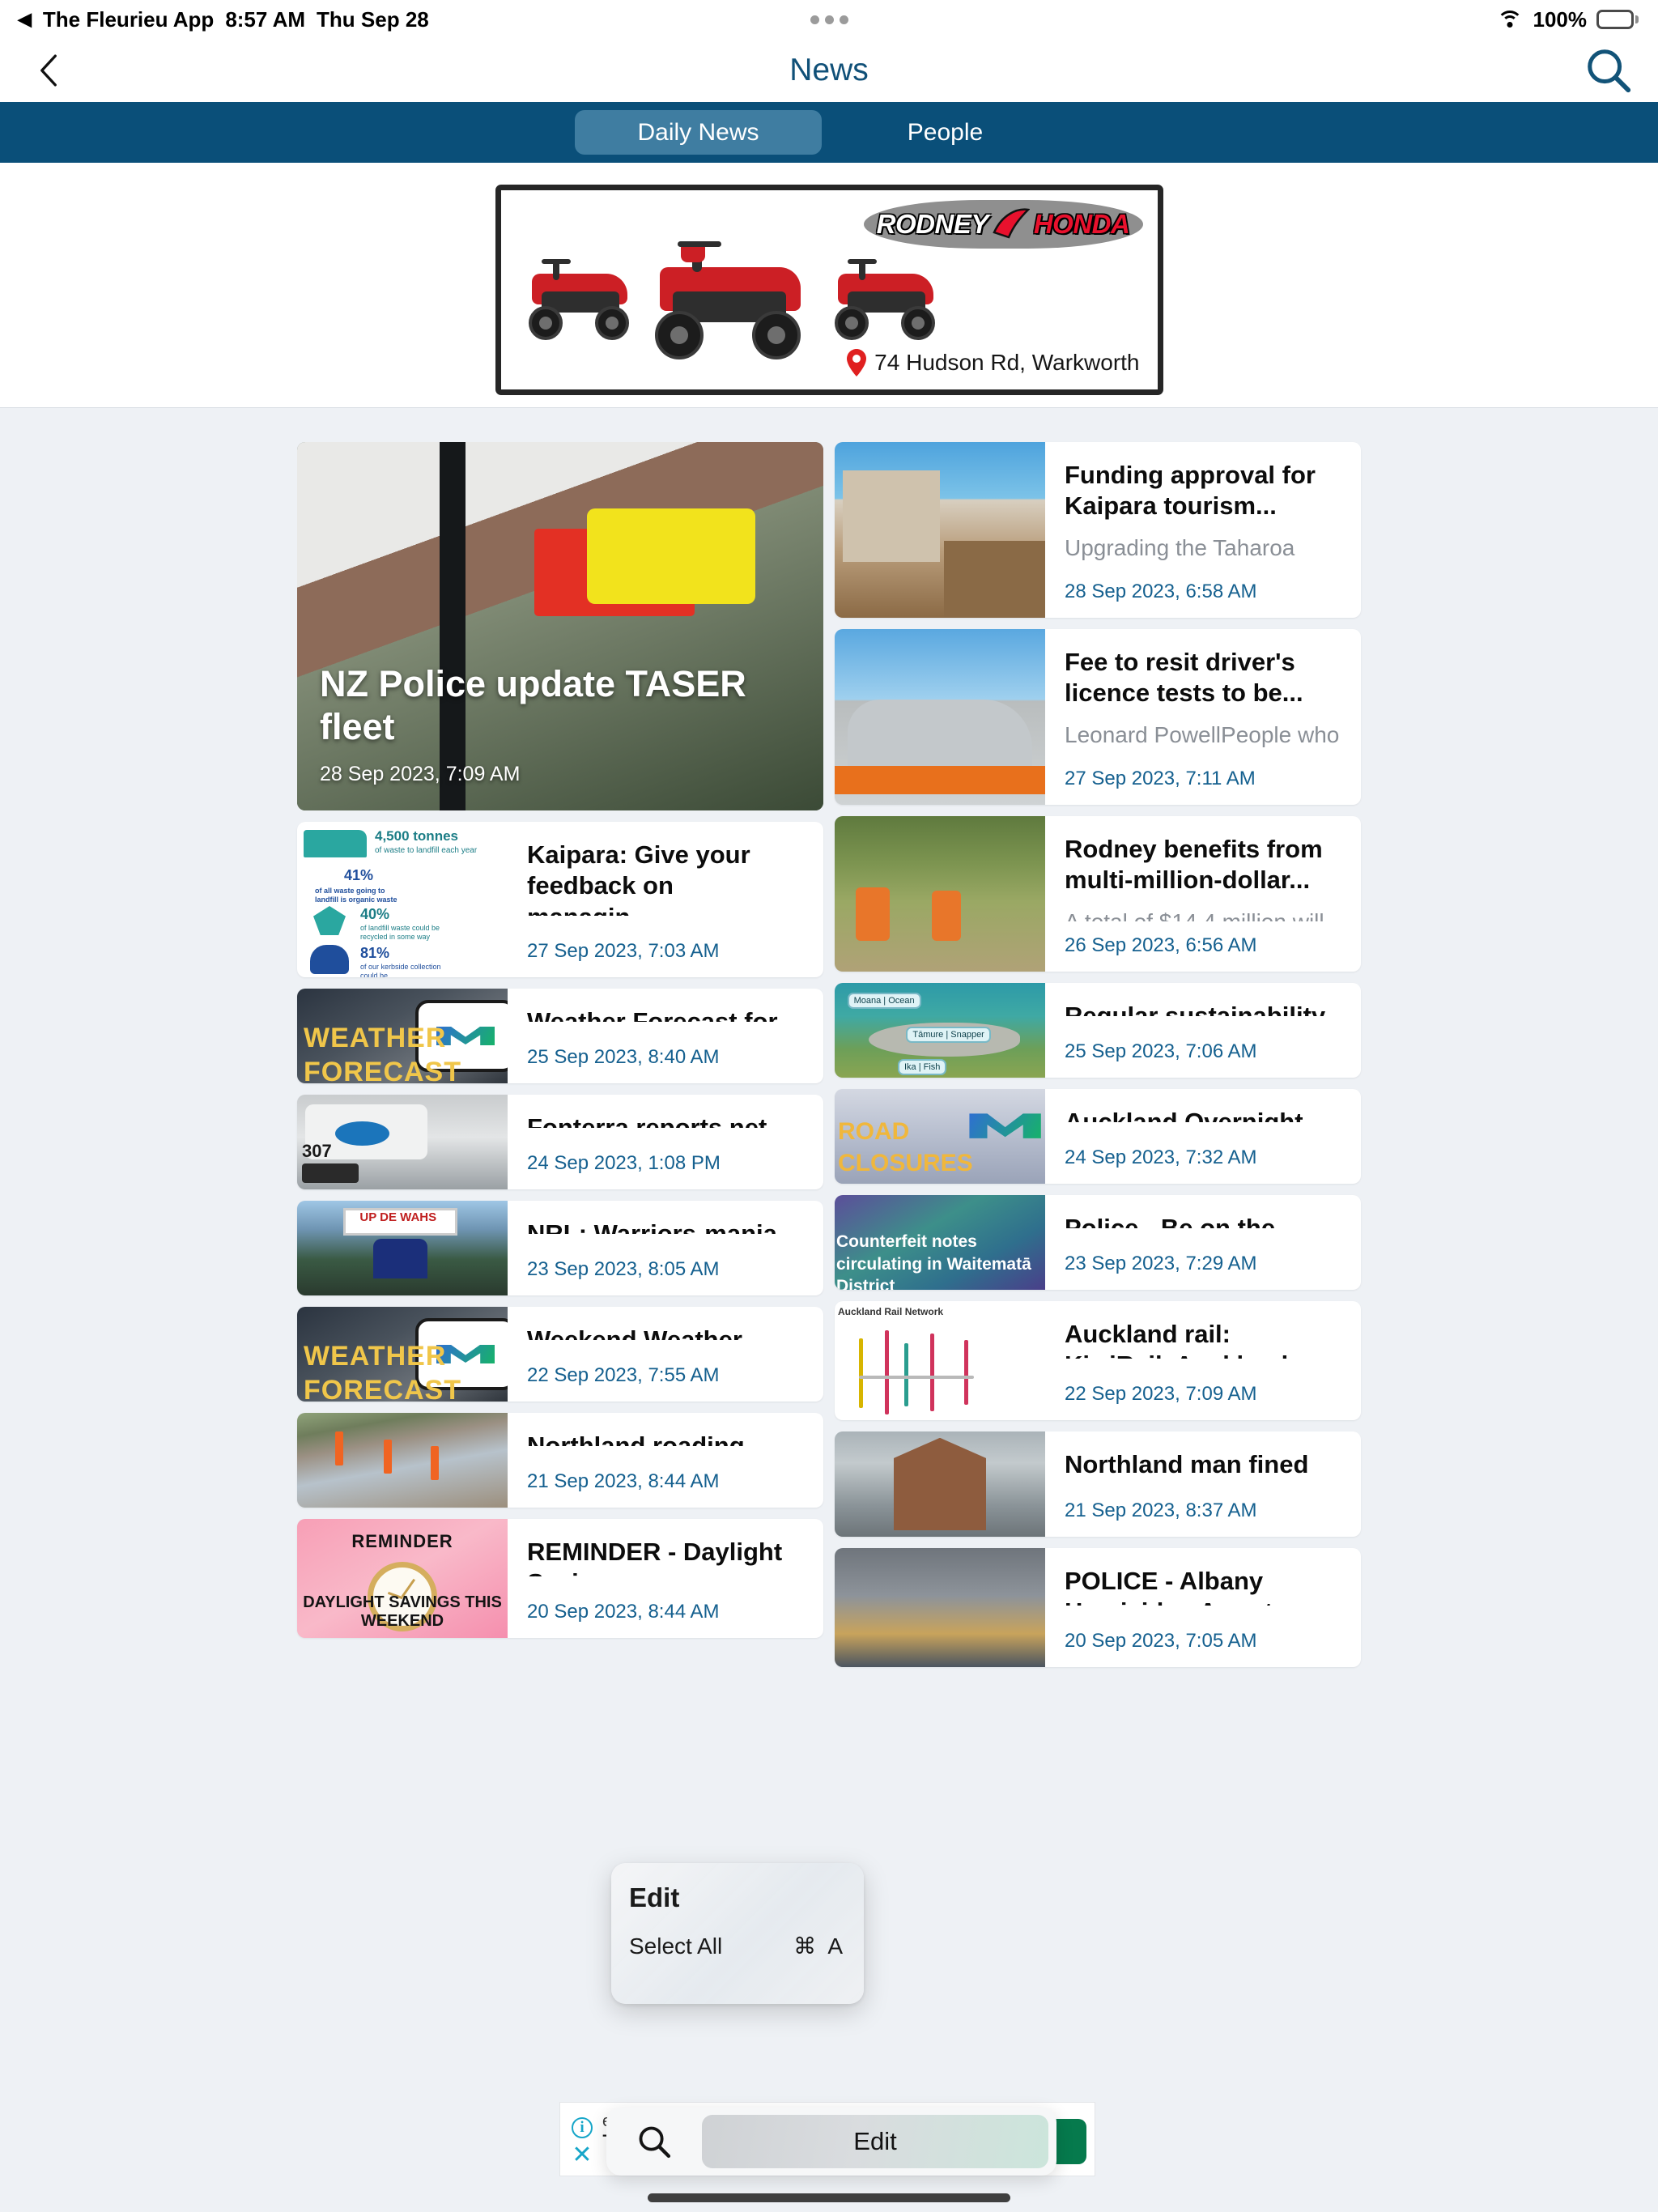 This screenshot has width=1658, height=2212. Describe the element at coordinates (582, 2155) in the screenshot. I see `close-icon: ✕` at that location.